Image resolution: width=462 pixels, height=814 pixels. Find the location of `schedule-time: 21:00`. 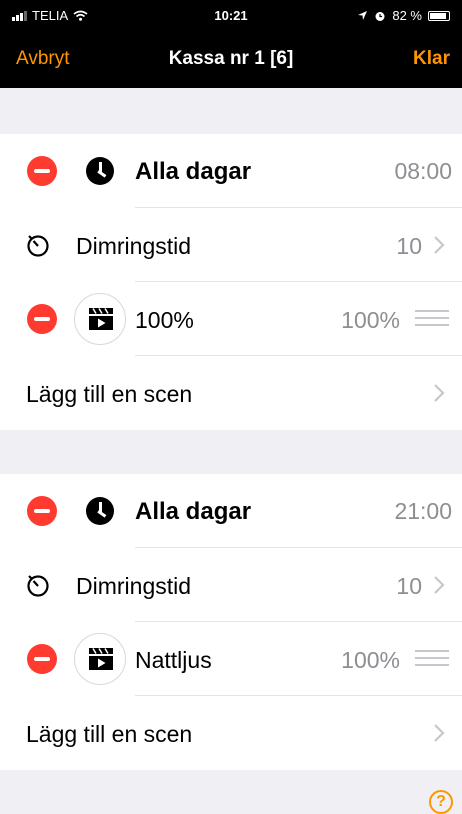

schedule-time: 21:00 is located at coordinates (423, 511).